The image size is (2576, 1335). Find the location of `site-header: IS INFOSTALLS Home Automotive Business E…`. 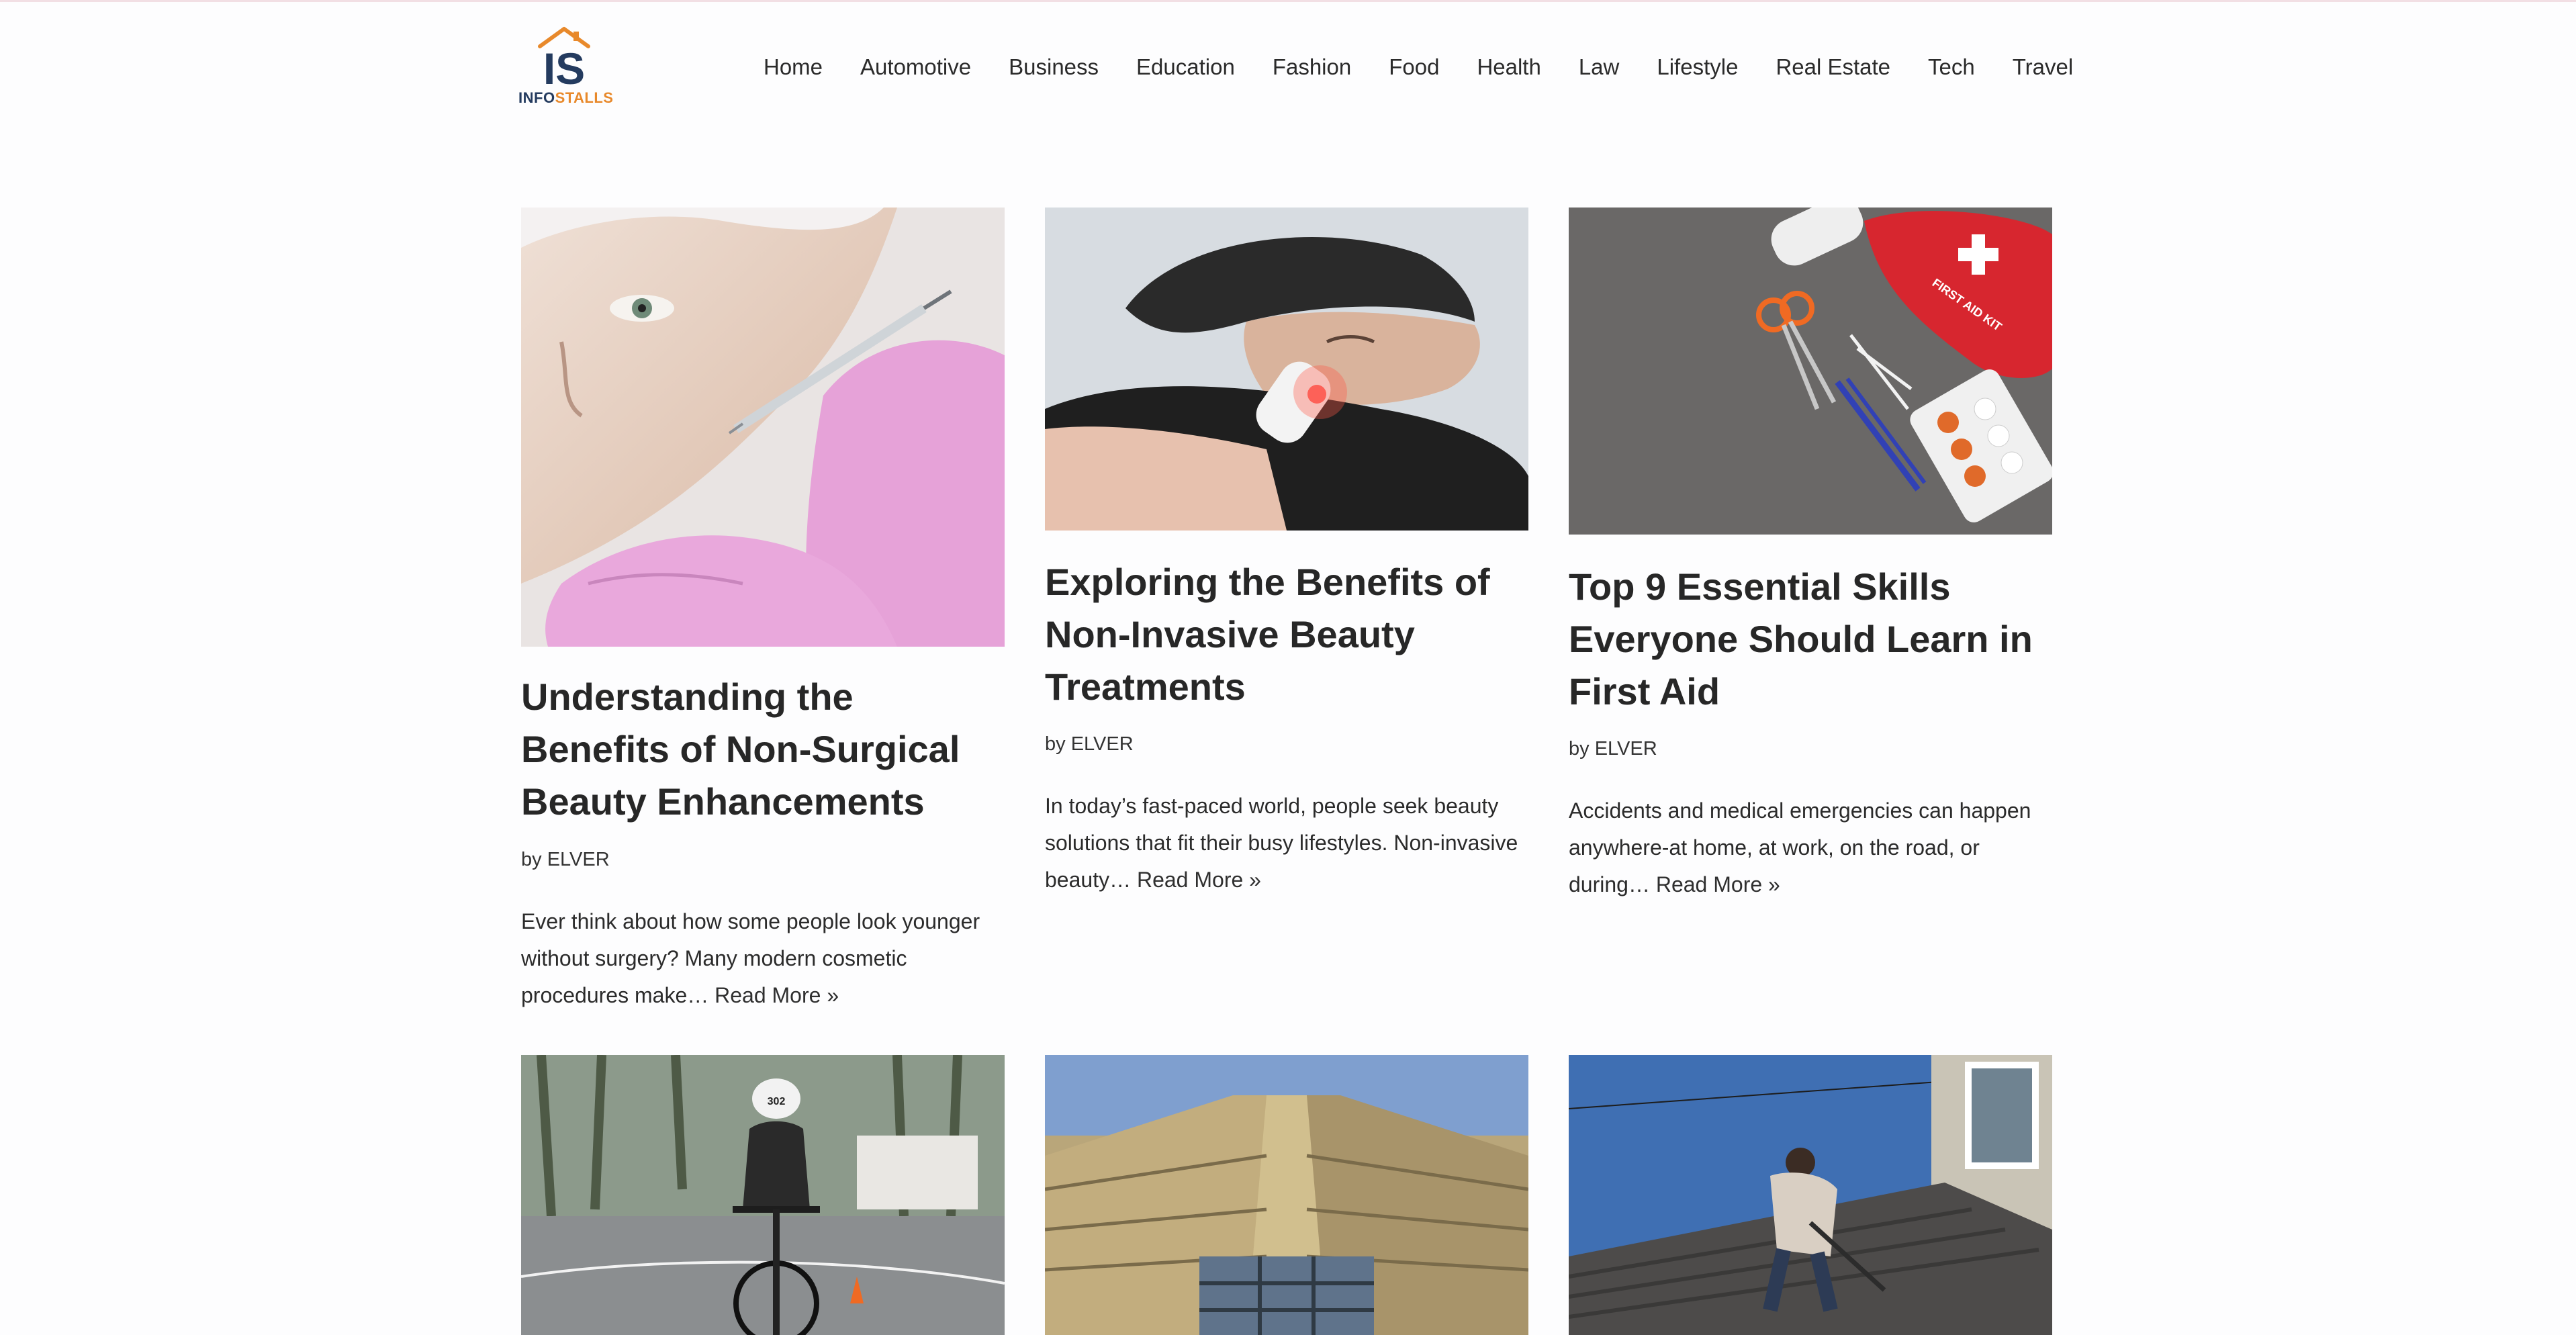

site-header: IS INFOSTALLS Home Automotive Business E… is located at coordinates (1288, 66).